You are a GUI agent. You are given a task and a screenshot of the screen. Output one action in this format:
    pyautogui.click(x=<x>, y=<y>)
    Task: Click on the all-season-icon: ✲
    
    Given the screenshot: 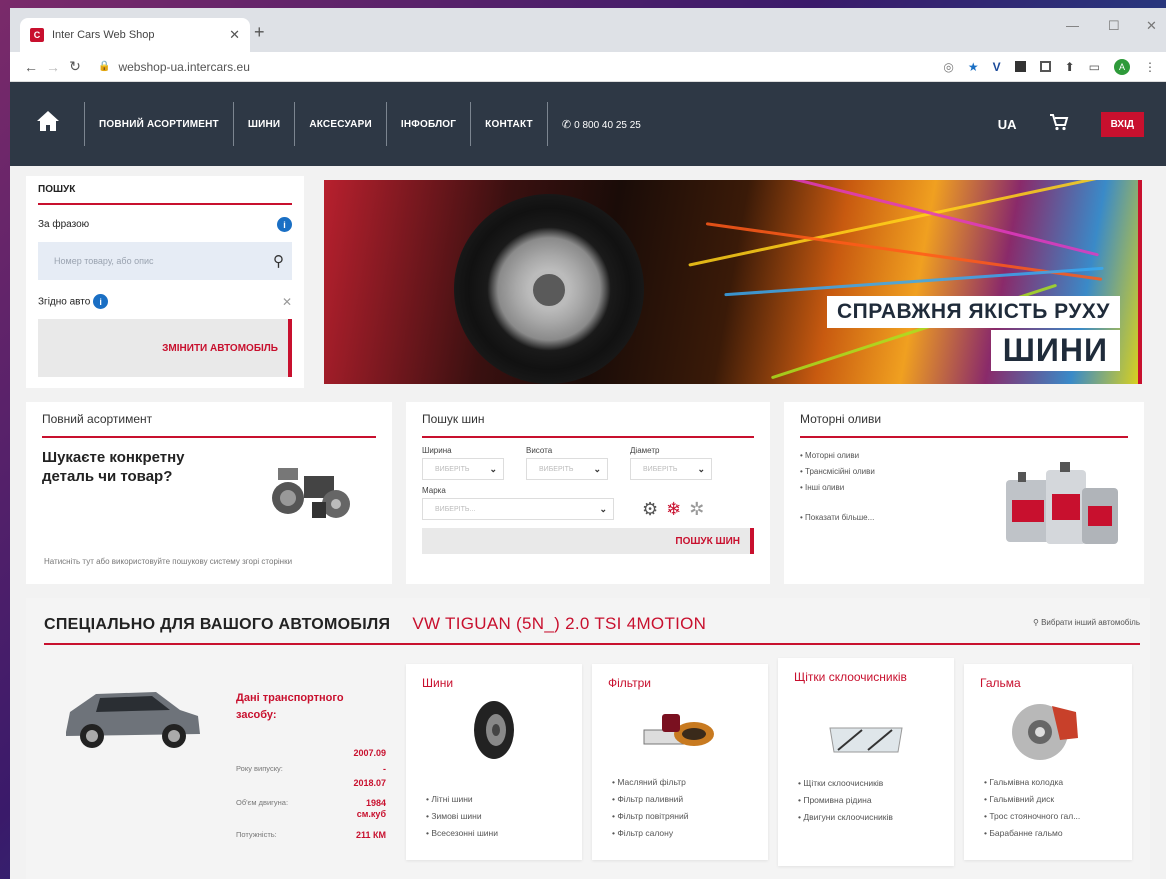 What is the action you would take?
    pyautogui.click(x=696, y=509)
    